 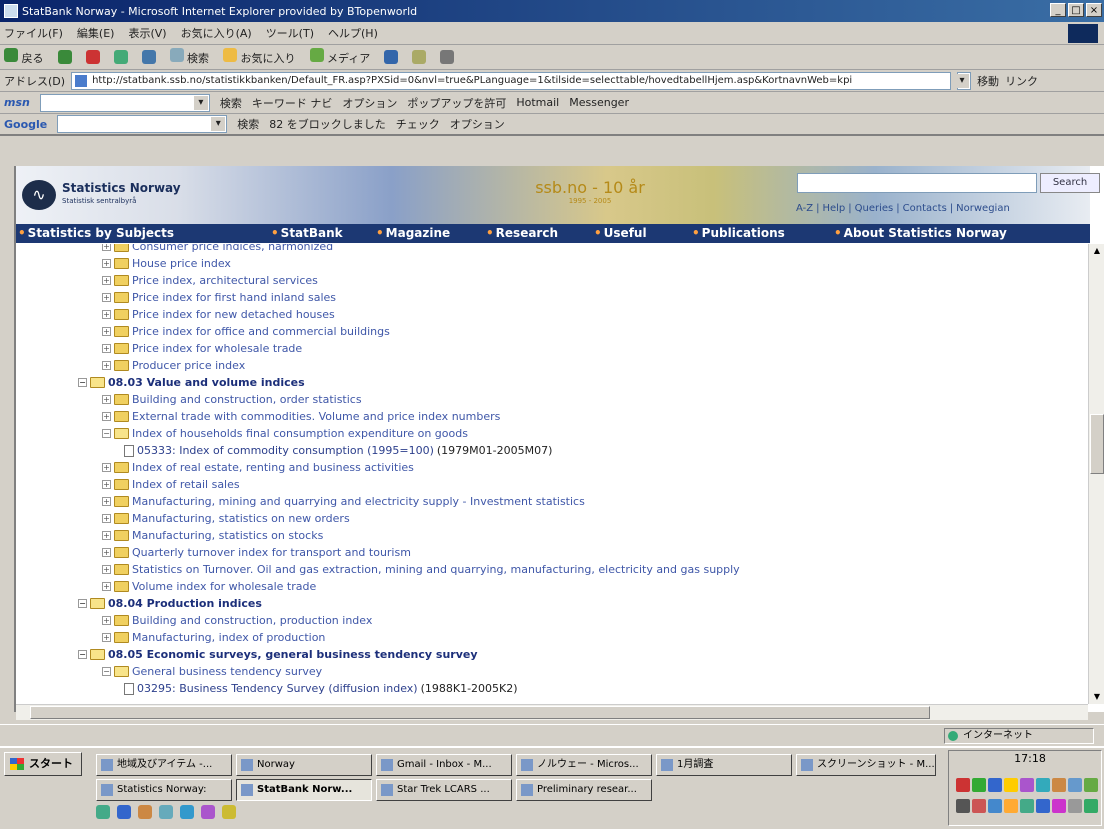 What do you see at coordinates (148, 57) in the screenshot?
I see `home-icon` at bounding box center [148, 57].